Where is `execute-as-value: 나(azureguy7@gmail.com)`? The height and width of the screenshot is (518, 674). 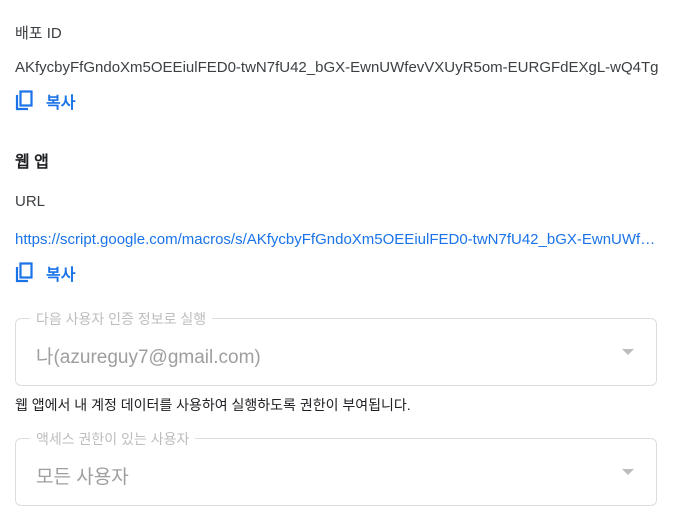
execute-as-value: 나(azureguy7@gmail.com) is located at coordinates (148, 357).